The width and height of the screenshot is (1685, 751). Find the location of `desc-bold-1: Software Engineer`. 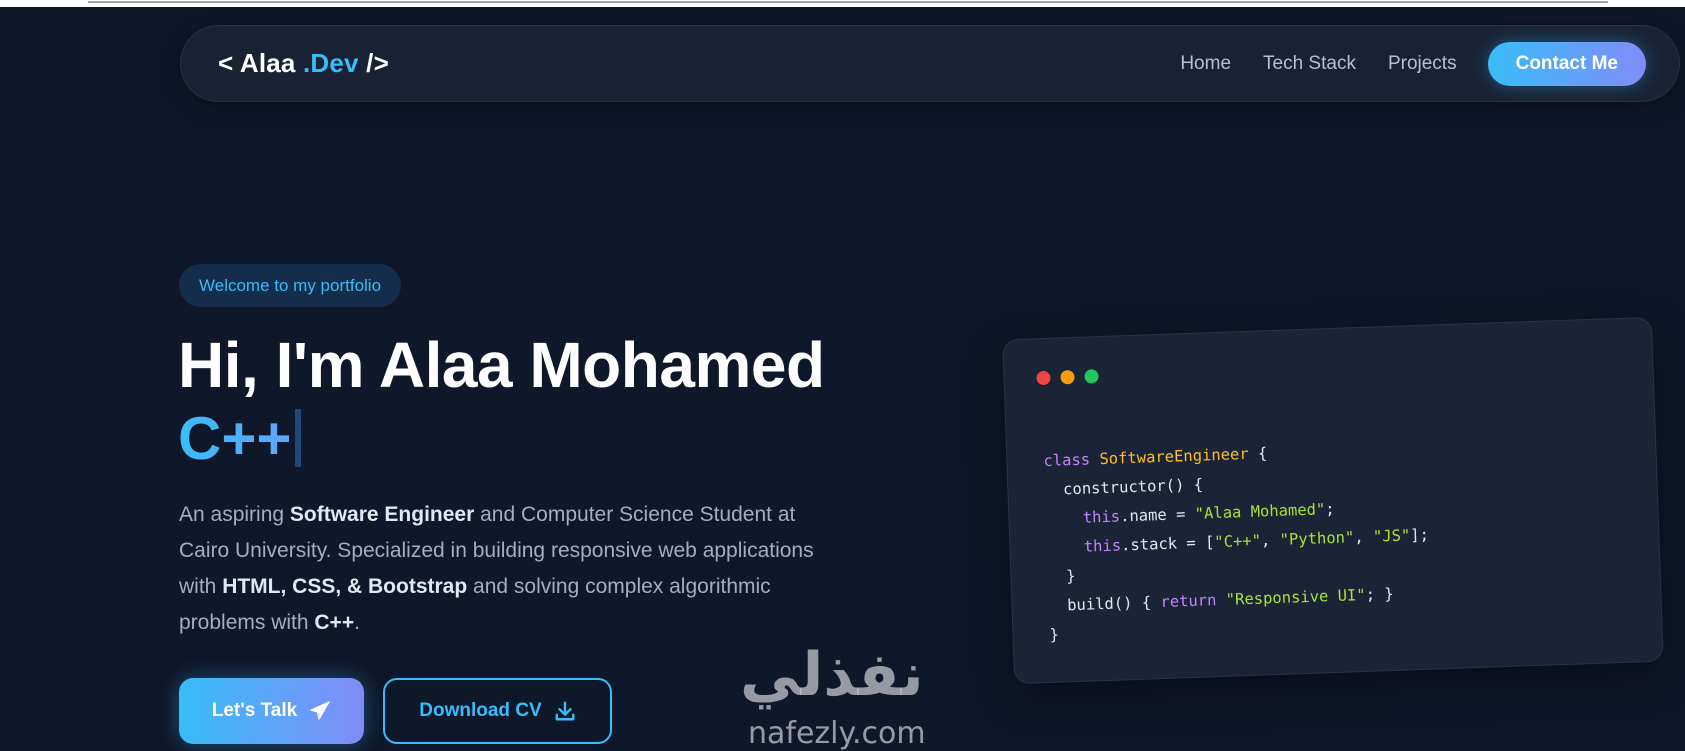

desc-bold-1: Software Engineer is located at coordinates (382, 514).